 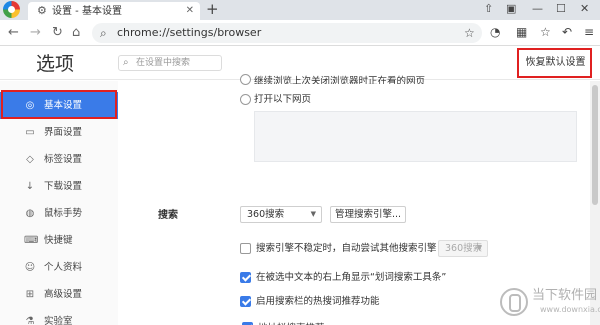 I want to click on tab-settings: ⚙ 设置 - 基本设置 ✕, so click(x=114, y=11).